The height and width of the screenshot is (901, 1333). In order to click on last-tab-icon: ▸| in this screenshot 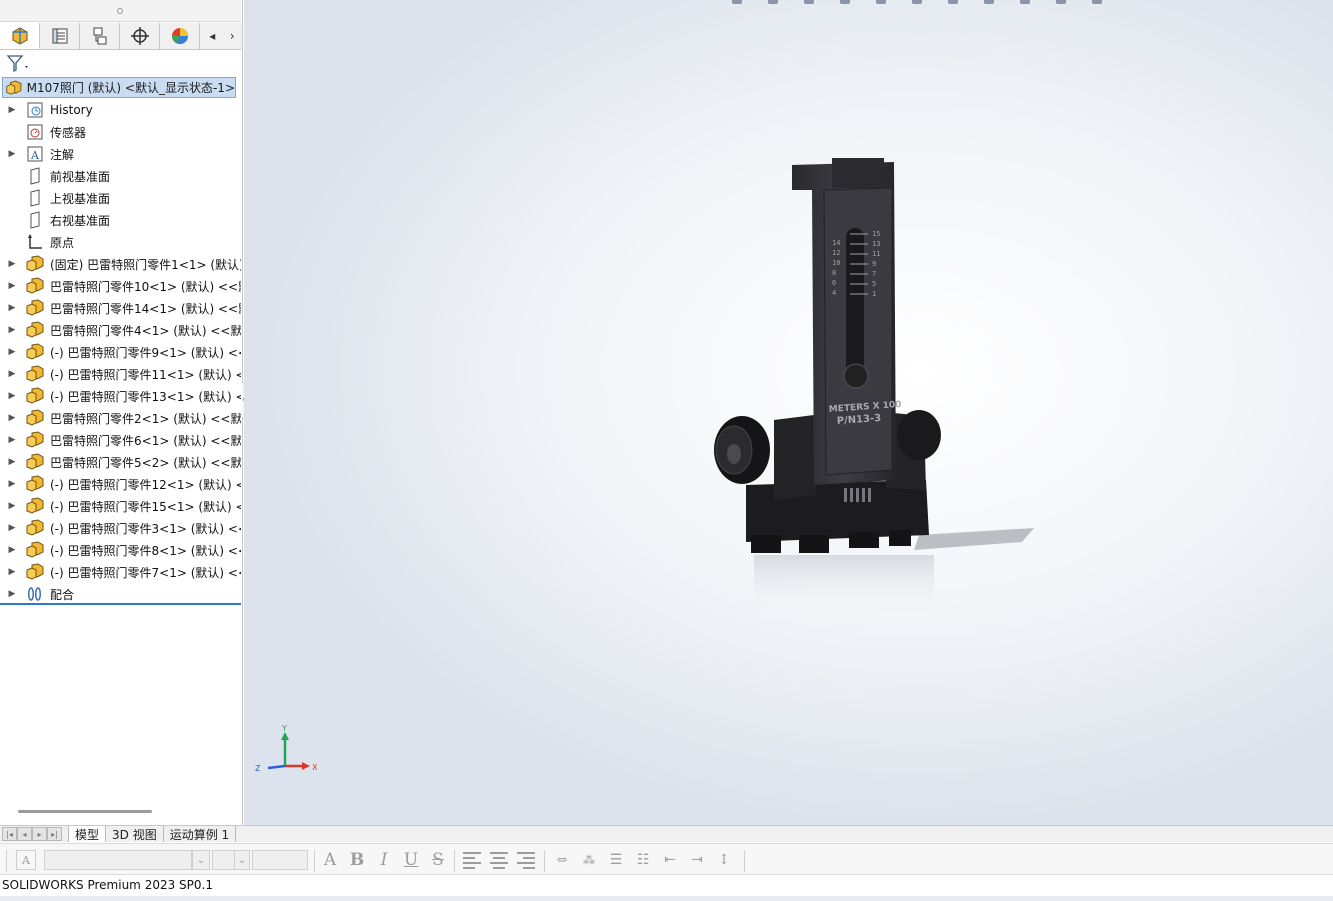, I will do `click(54, 834)`.